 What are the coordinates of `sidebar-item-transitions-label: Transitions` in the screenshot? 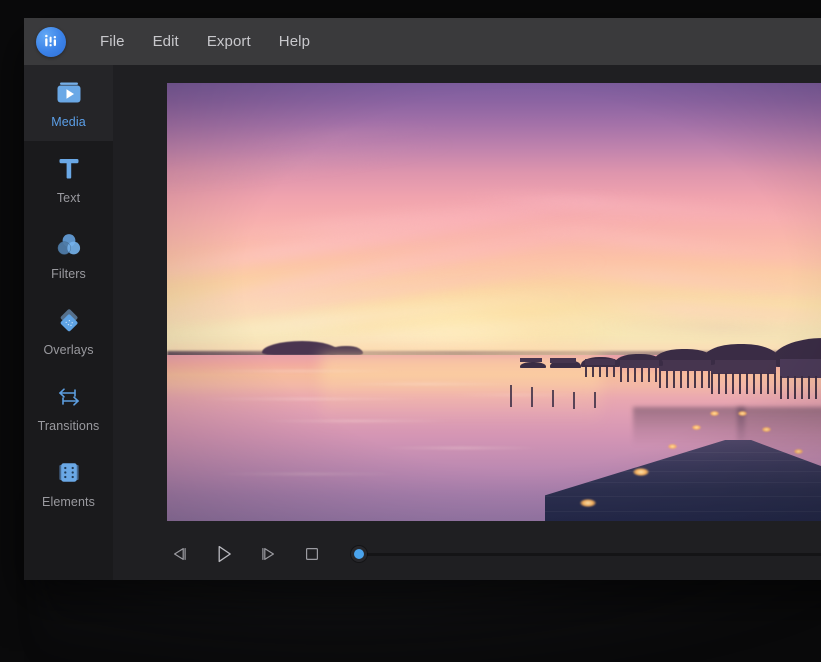 It's located at (68, 425).